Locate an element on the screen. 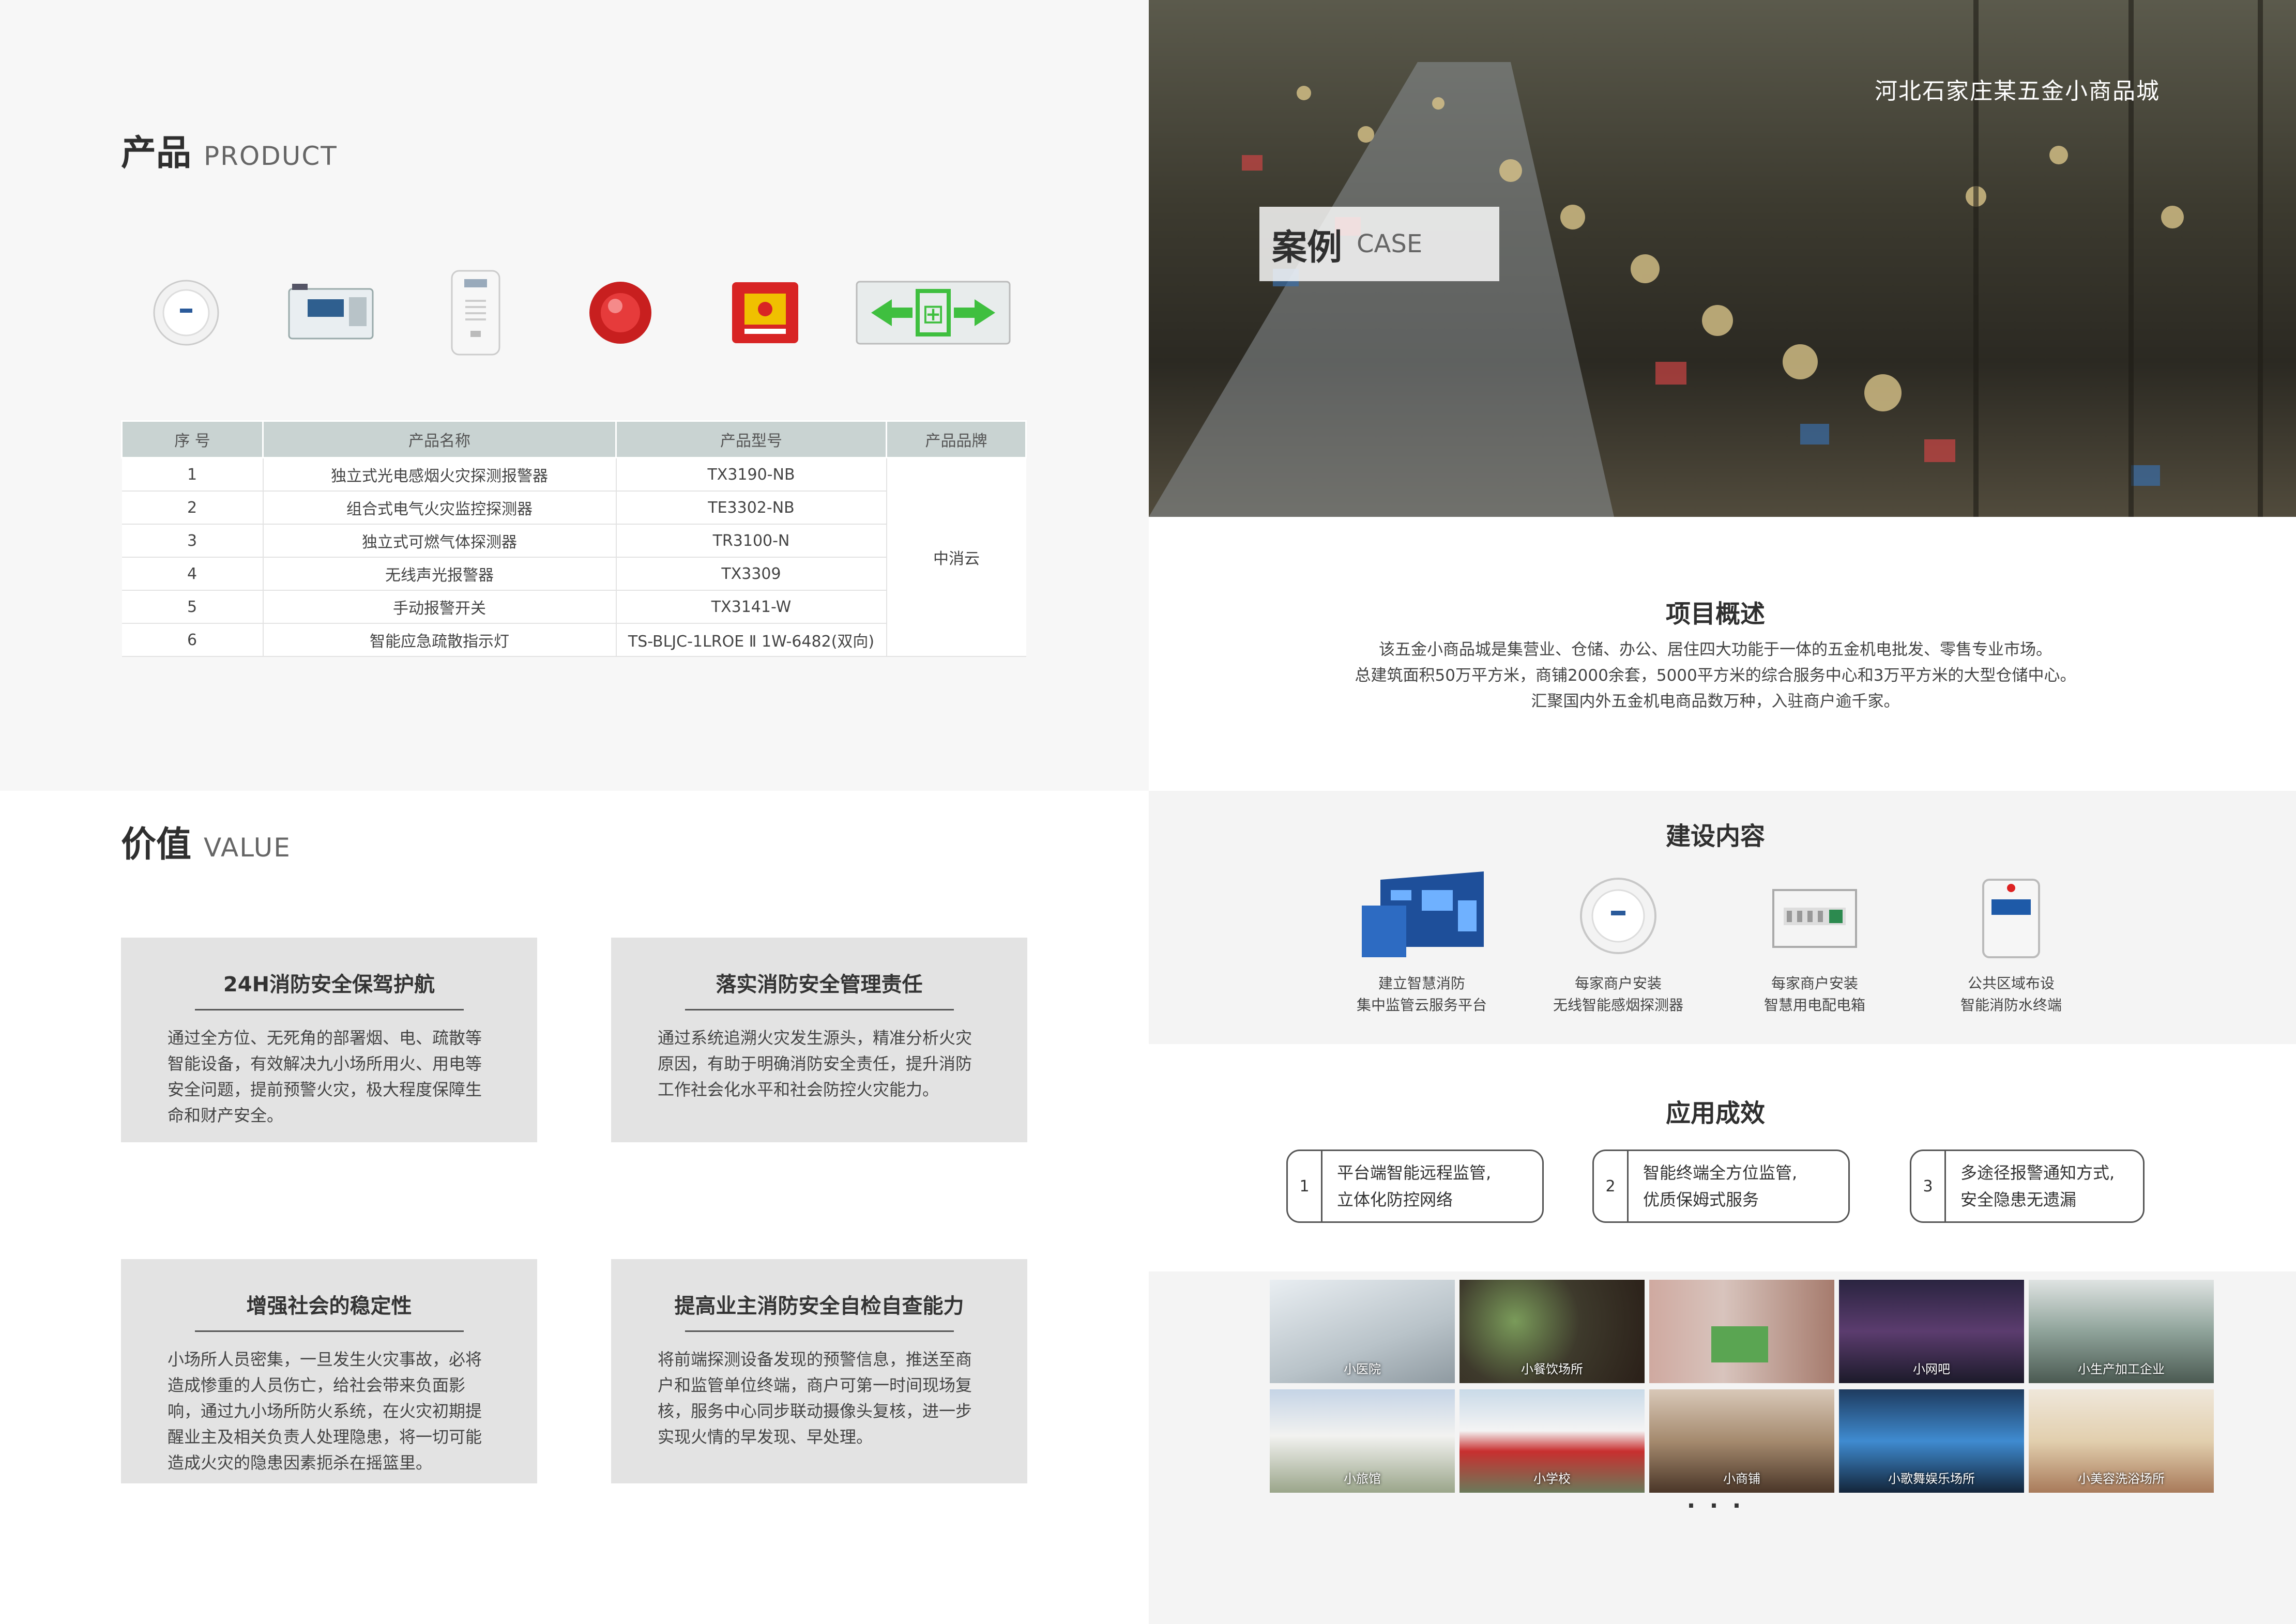  cell-brand: 中消云 is located at coordinates (956, 557).